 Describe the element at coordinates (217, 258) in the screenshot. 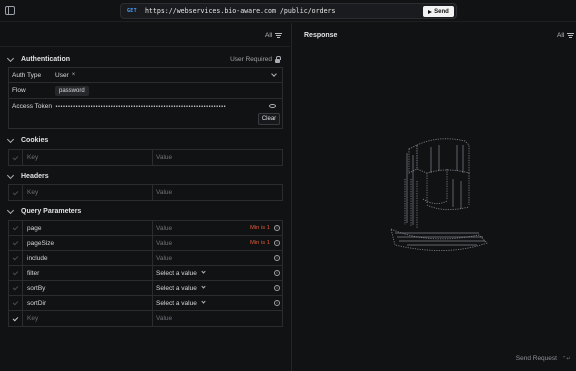

I see `param-value: Value i` at that location.